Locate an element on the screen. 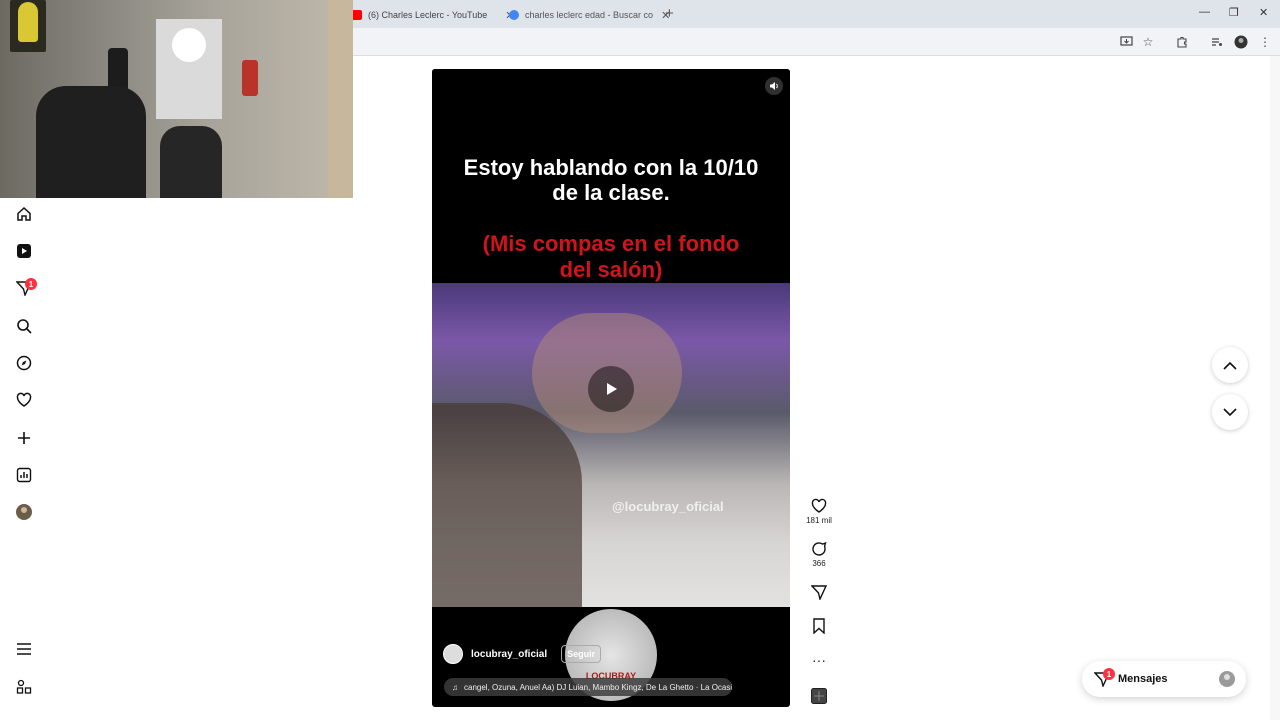  like-count: 181 mil is located at coordinates (819, 520).